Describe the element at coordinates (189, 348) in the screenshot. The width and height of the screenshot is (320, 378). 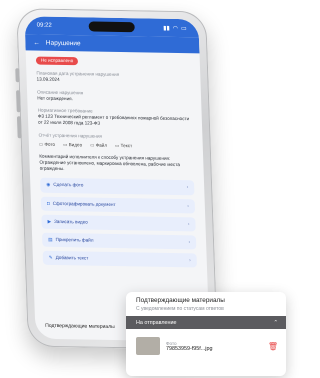
I see `file-name: 79853959-f95f...jpg` at that location.